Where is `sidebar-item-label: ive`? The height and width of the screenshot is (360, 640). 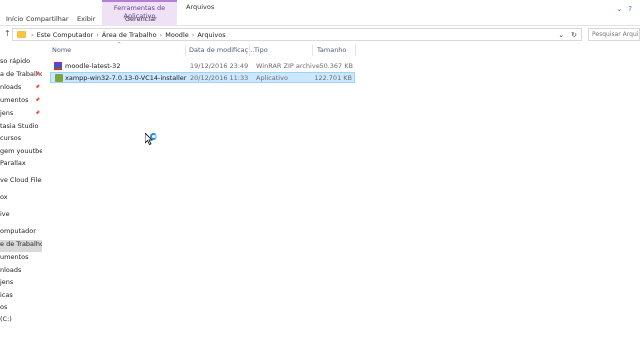
sidebar-item-label: ive is located at coordinates (5, 214).